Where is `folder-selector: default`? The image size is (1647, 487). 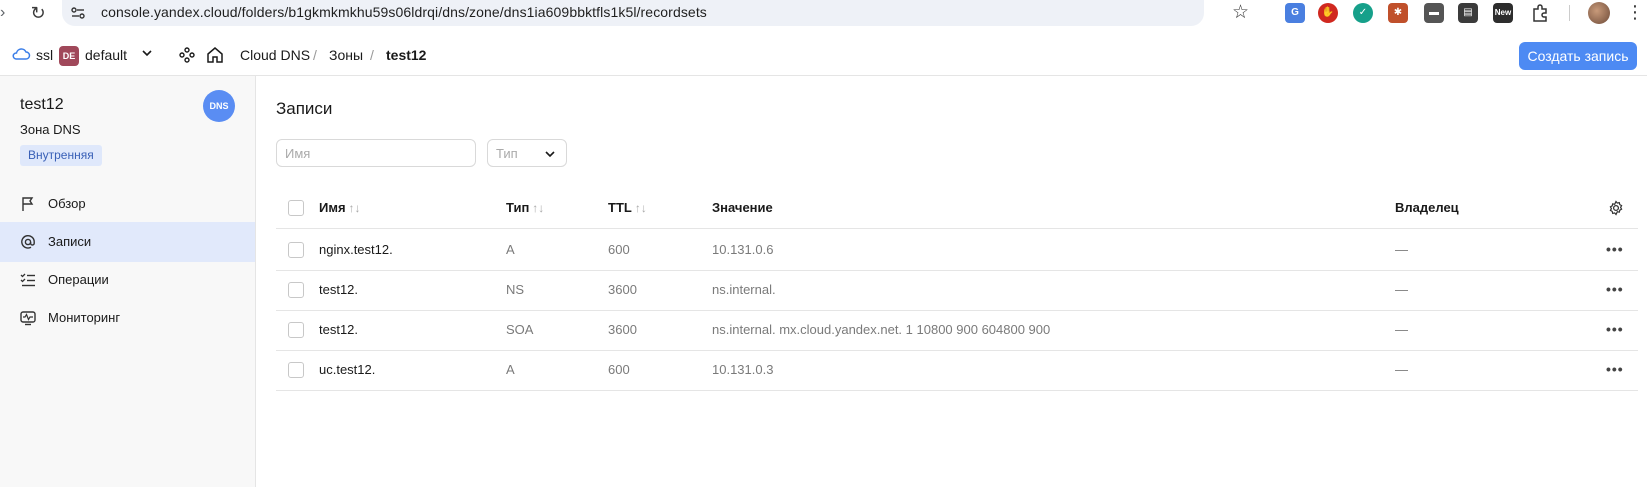 folder-selector: default is located at coordinates (106, 55).